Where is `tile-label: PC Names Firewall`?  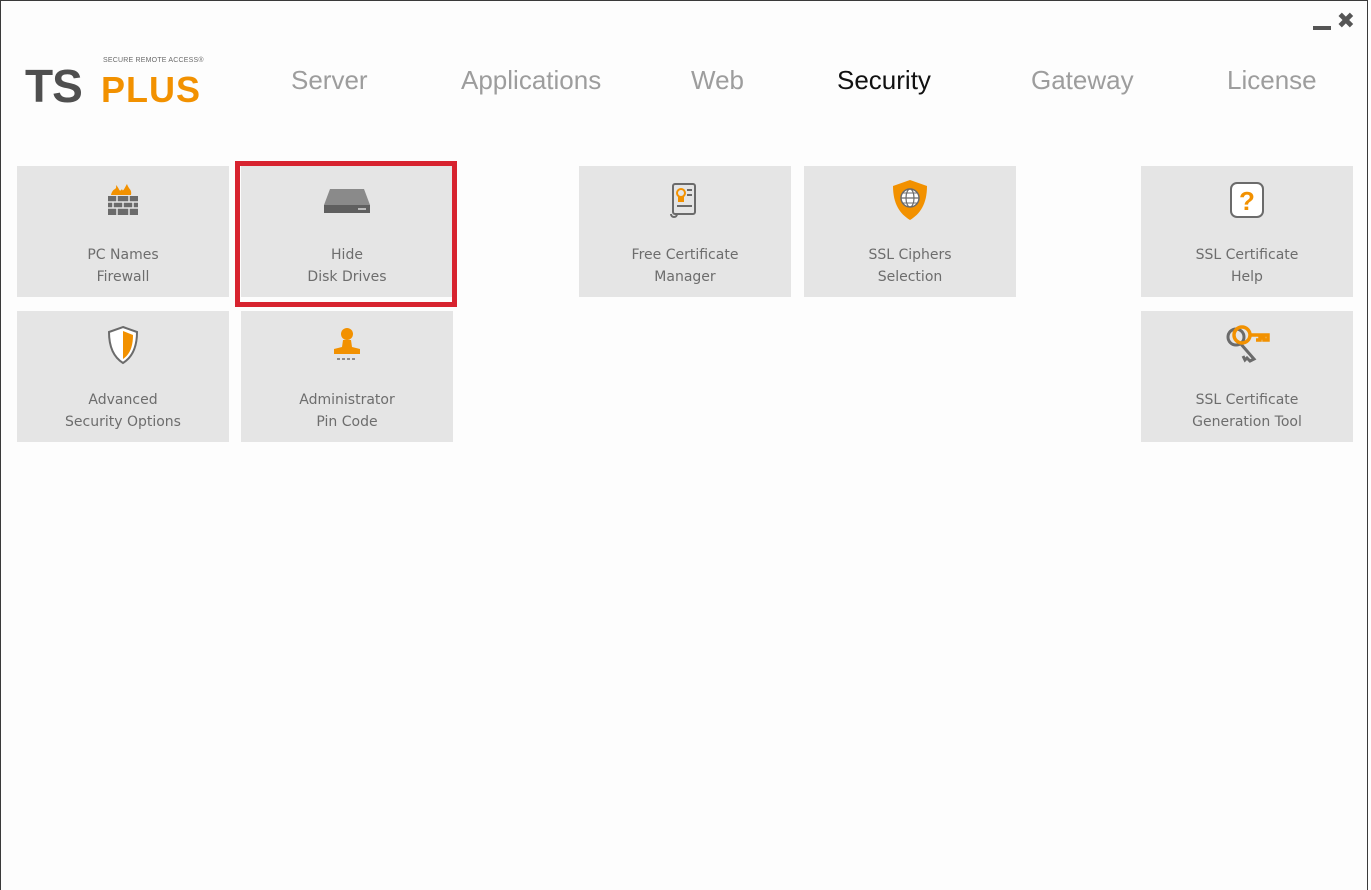
tile-label: PC Names Firewall is located at coordinates (122, 266).